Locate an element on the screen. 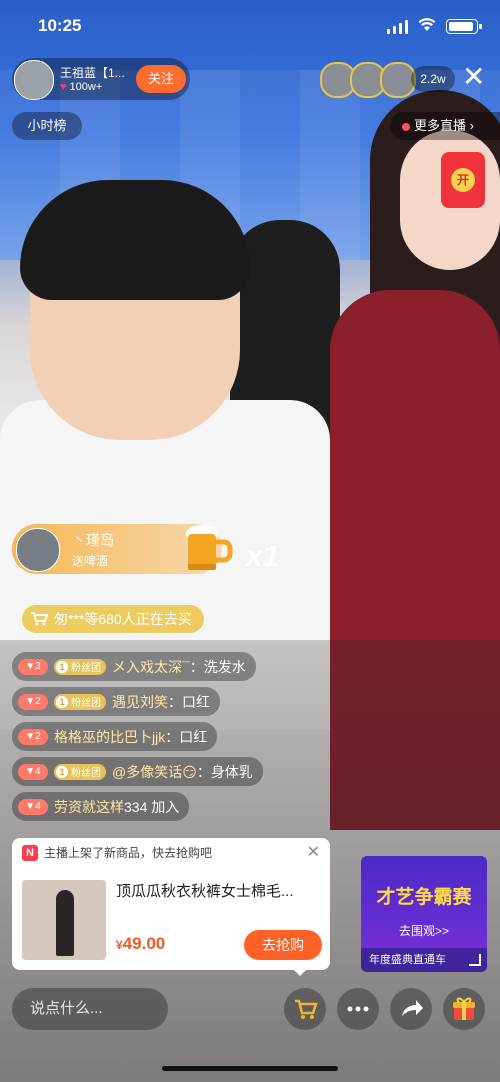 This screenshot has height=1082, width=500. gift-count: x1 is located at coordinates (263, 556).